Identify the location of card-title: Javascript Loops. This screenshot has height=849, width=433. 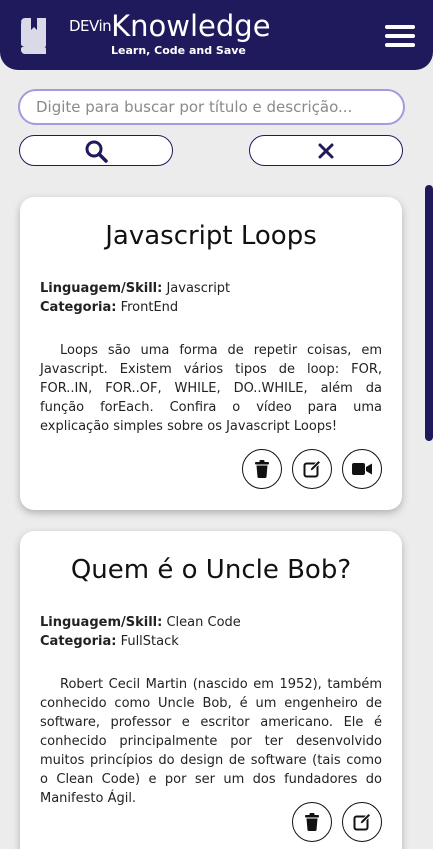
(211, 236).